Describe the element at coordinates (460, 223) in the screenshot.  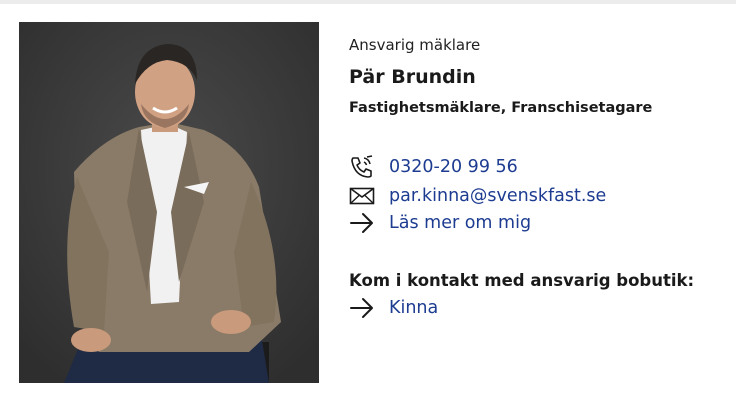
I see `read-more-link: Läs mer om mig` at that location.